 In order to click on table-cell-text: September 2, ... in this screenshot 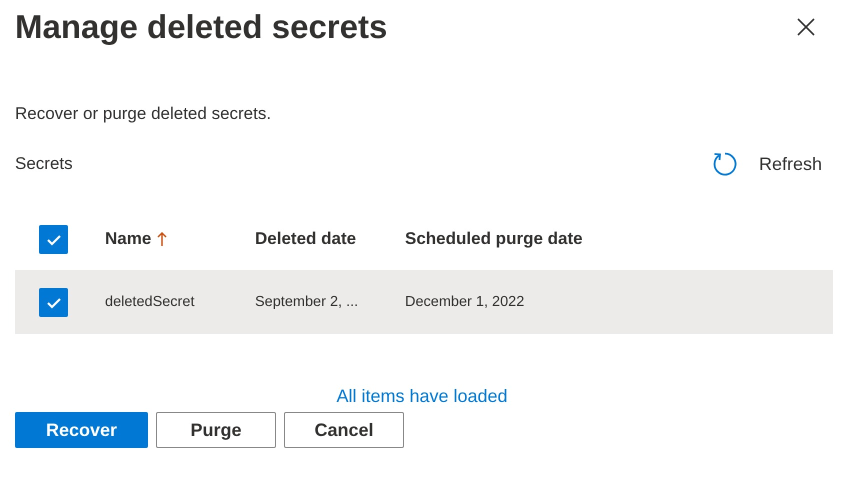, I will do `click(307, 302)`.